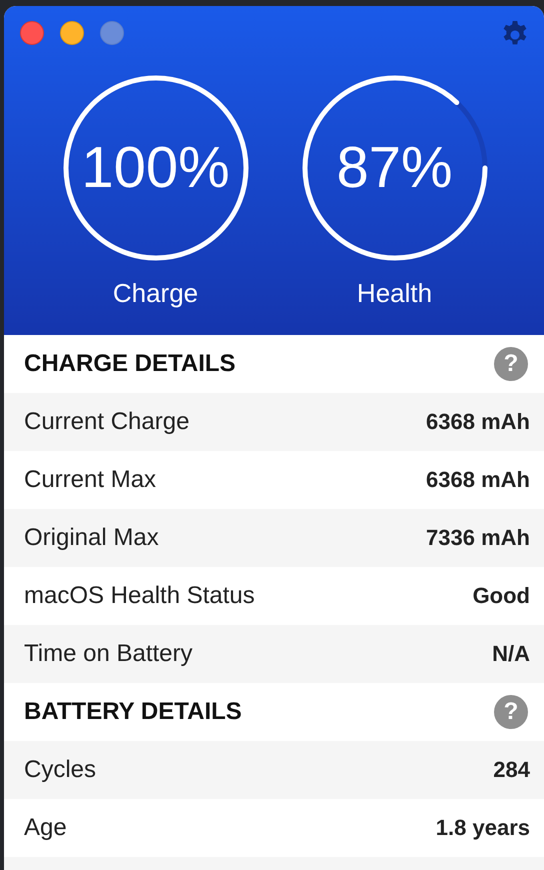 Image resolution: width=544 pixels, height=870 pixels. Describe the element at coordinates (91, 538) in the screenshot. I see `row-label: Original Max` at that location.